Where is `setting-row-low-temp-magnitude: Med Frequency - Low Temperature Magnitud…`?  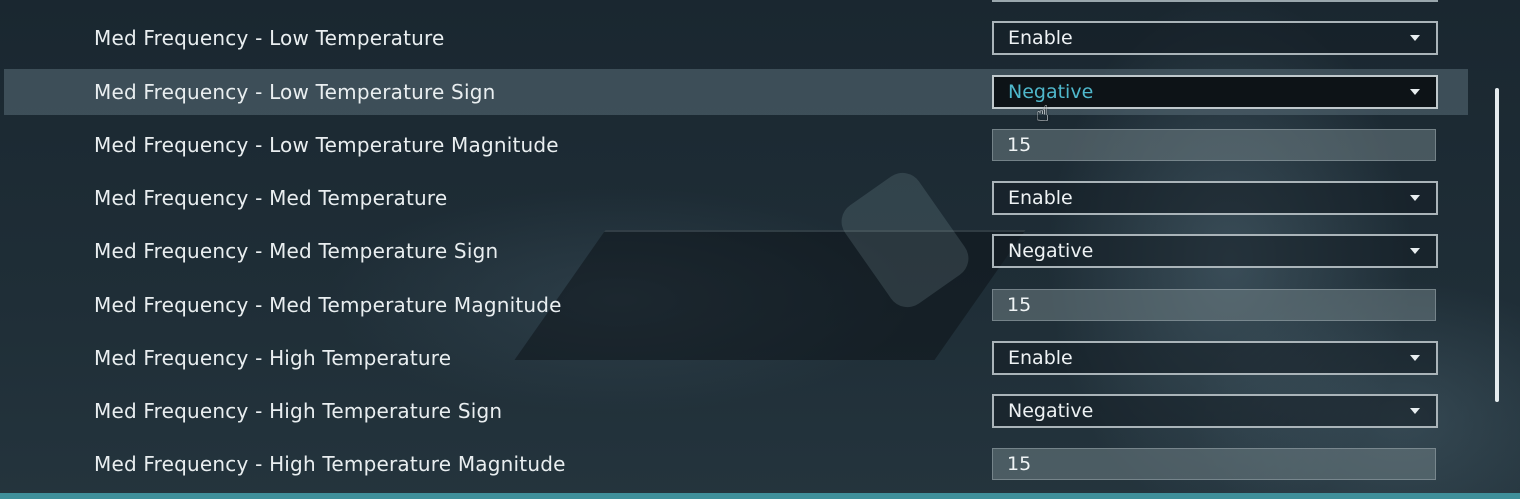 setting-row-low-temp-magnitude: Med Frequency - Low Temperature Magnitud… is located at coordinates (736, 145).